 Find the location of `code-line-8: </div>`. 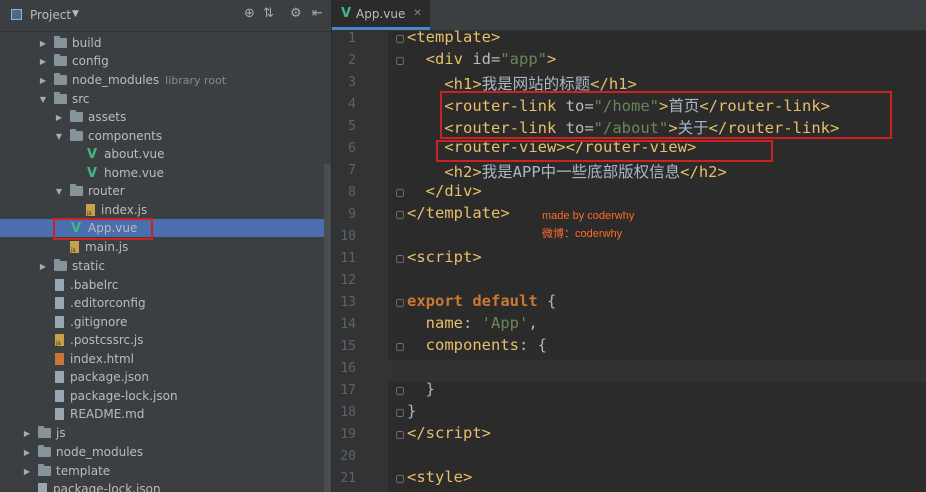

code-line-8: </div> is located at coordinates (444, 191).